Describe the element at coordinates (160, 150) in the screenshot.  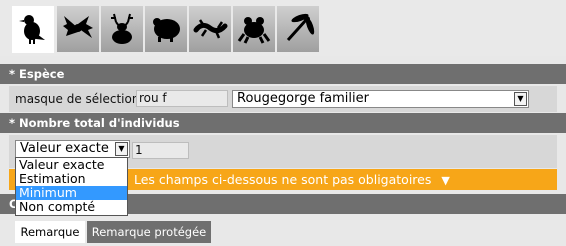
I see `count-input: 1` at that location.